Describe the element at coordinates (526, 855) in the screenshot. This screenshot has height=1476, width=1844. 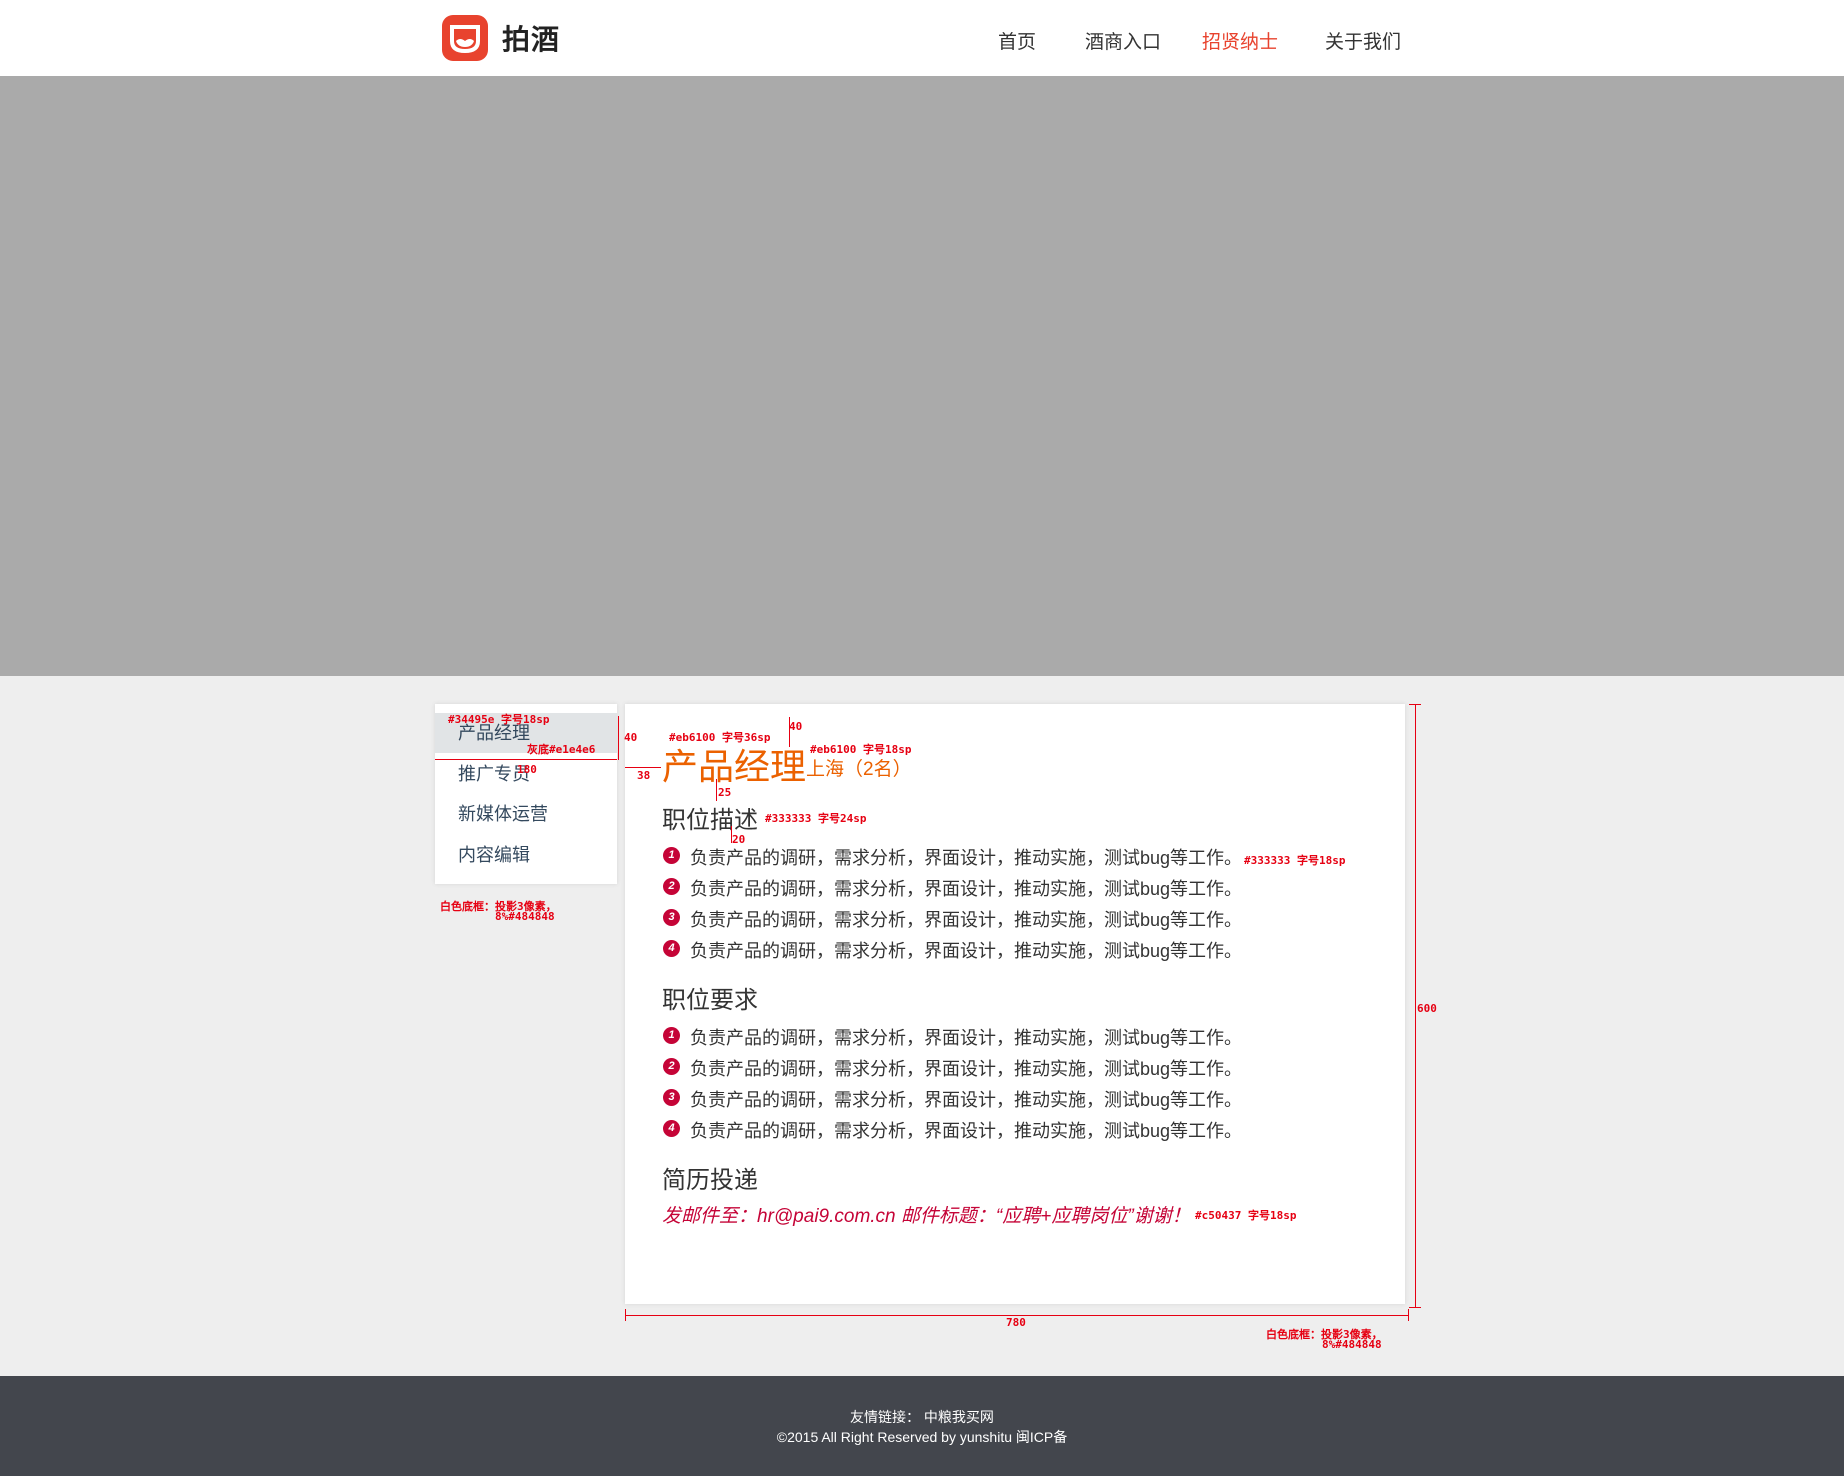
I see `sidebar-item-content-editor: 内容编辑` at that location.